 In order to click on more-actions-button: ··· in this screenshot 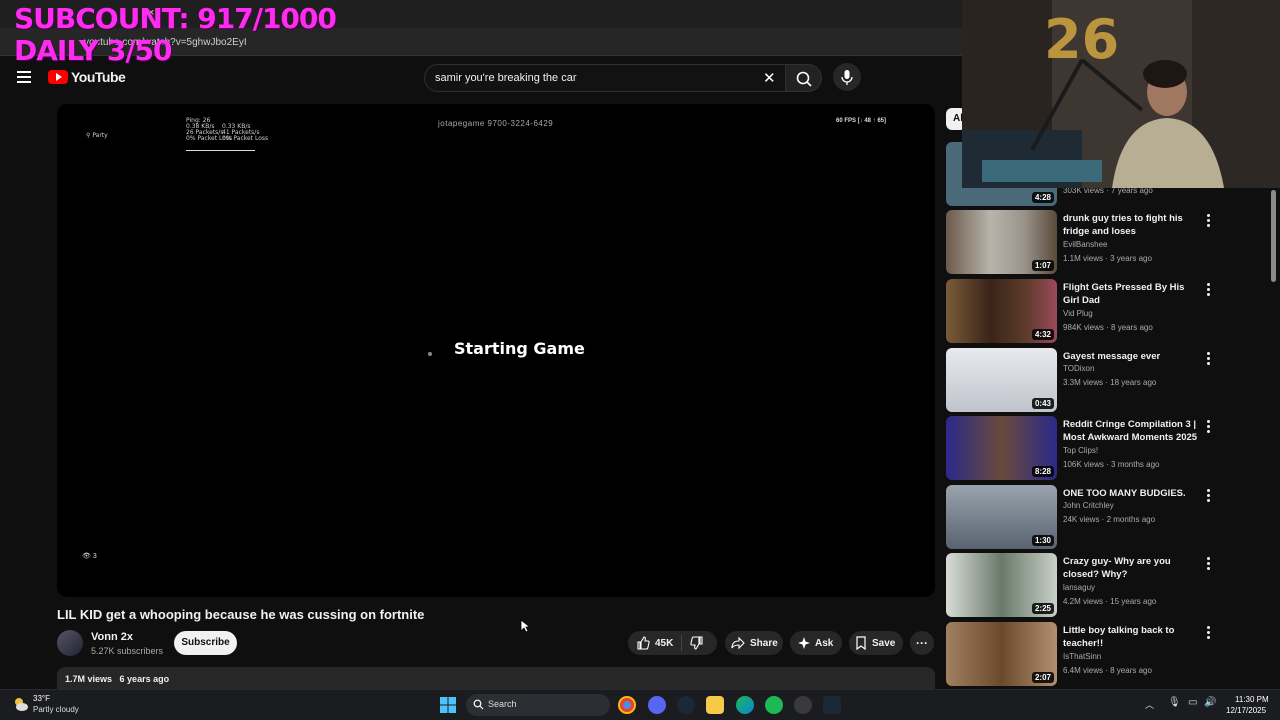, I will do `click(922, 643)`.